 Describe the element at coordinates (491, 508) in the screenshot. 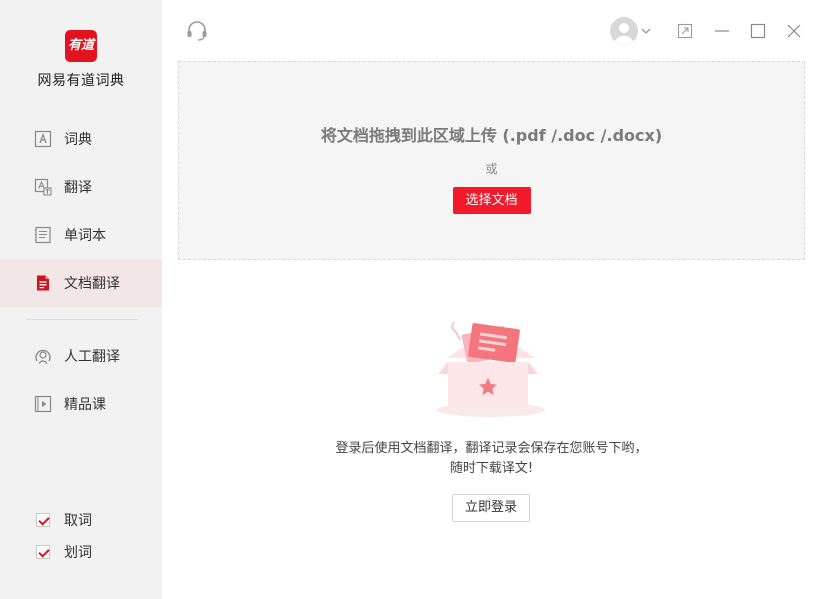

I see `login-button: 立即登录` at that location.